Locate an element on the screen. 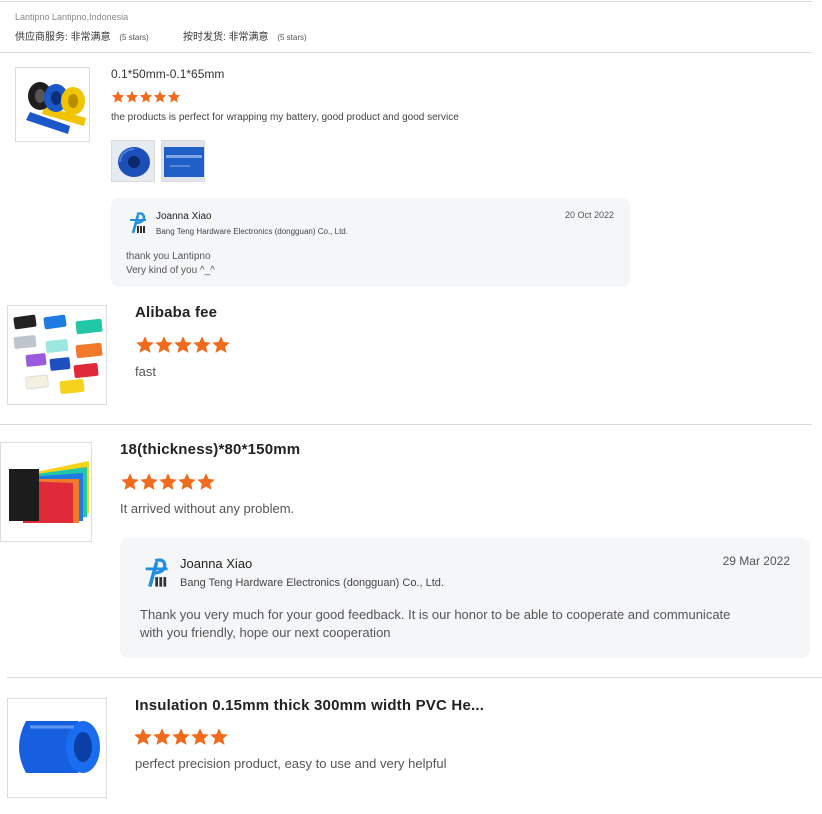 This screenshot has height=814, width=822. blue-sheet-photo is located at coordinates (183, 161).